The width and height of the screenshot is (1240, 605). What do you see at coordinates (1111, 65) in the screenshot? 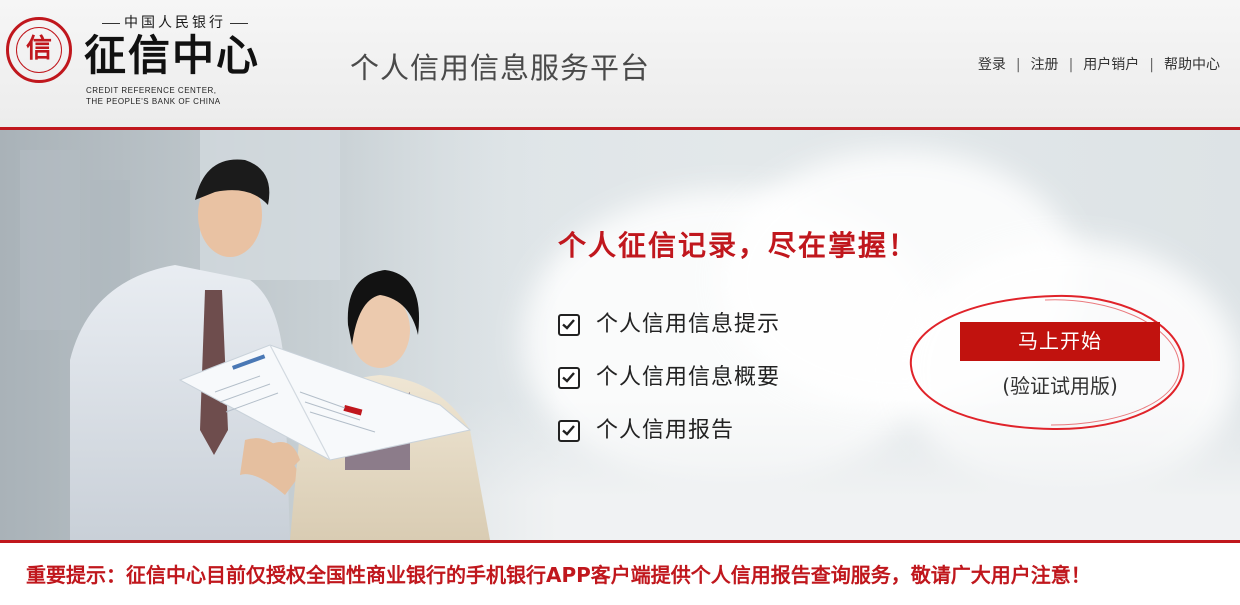
I see `cancel-account-link: 用户销户` at bounding box center [1111, 65].